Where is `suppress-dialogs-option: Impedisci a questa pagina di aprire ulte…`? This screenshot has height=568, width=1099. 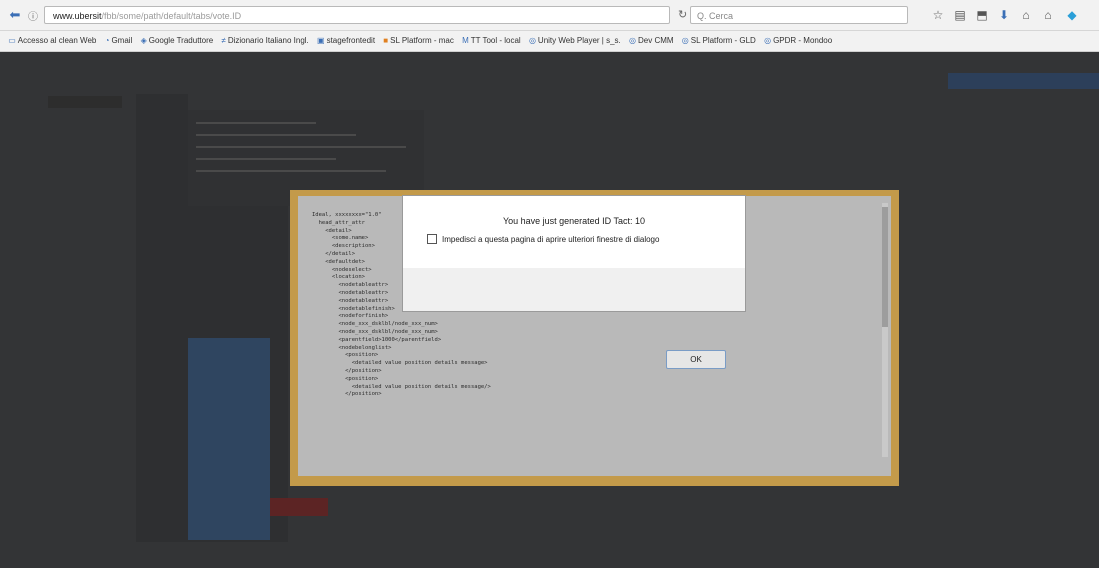
suppress-dialogs-option: Impedisci a questa pagina di aprire ulte… is located at coordinates (543, 239).